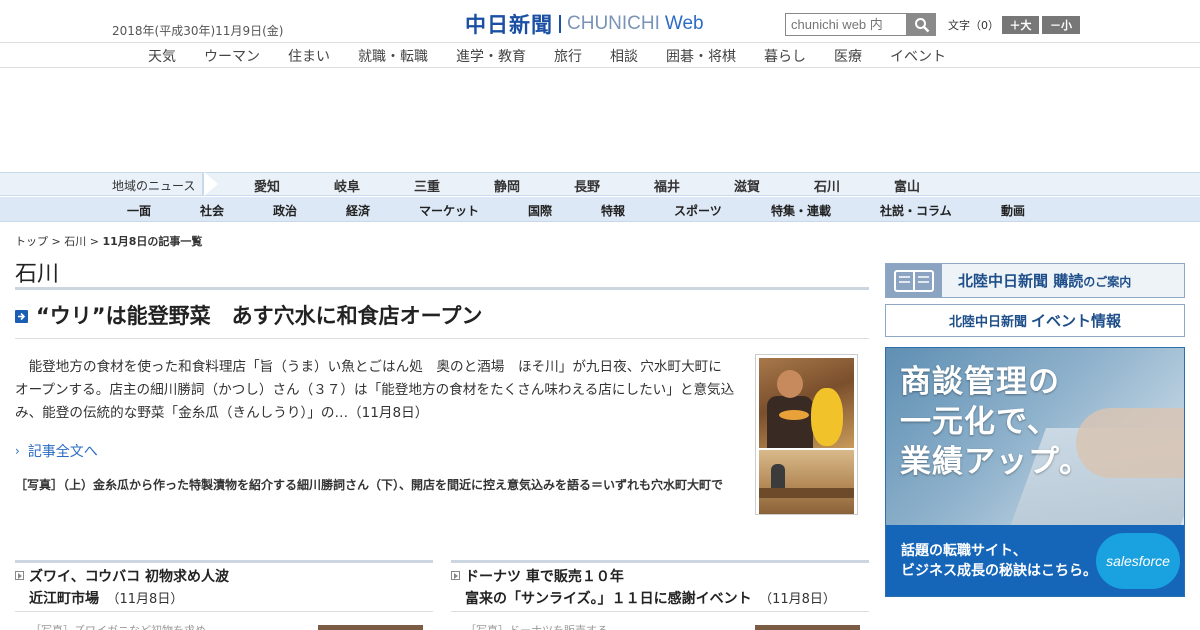 The width and height of the screenshot is (1200, 630). Describe the element at coordinates (587, 185) in the screenshot. I see `region-item-nagano: 長野` at that location.